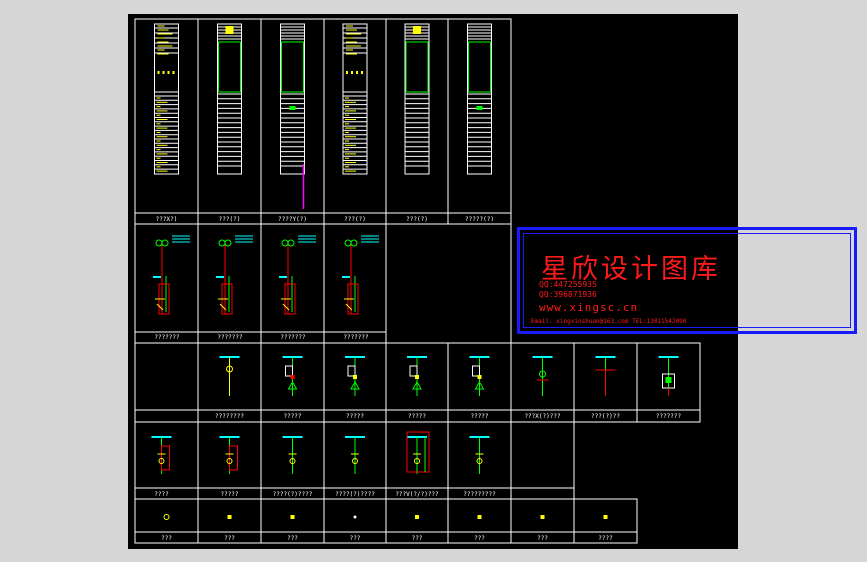  I want to click on watermark-url: www.xingsc.cn, so click(589, 307).